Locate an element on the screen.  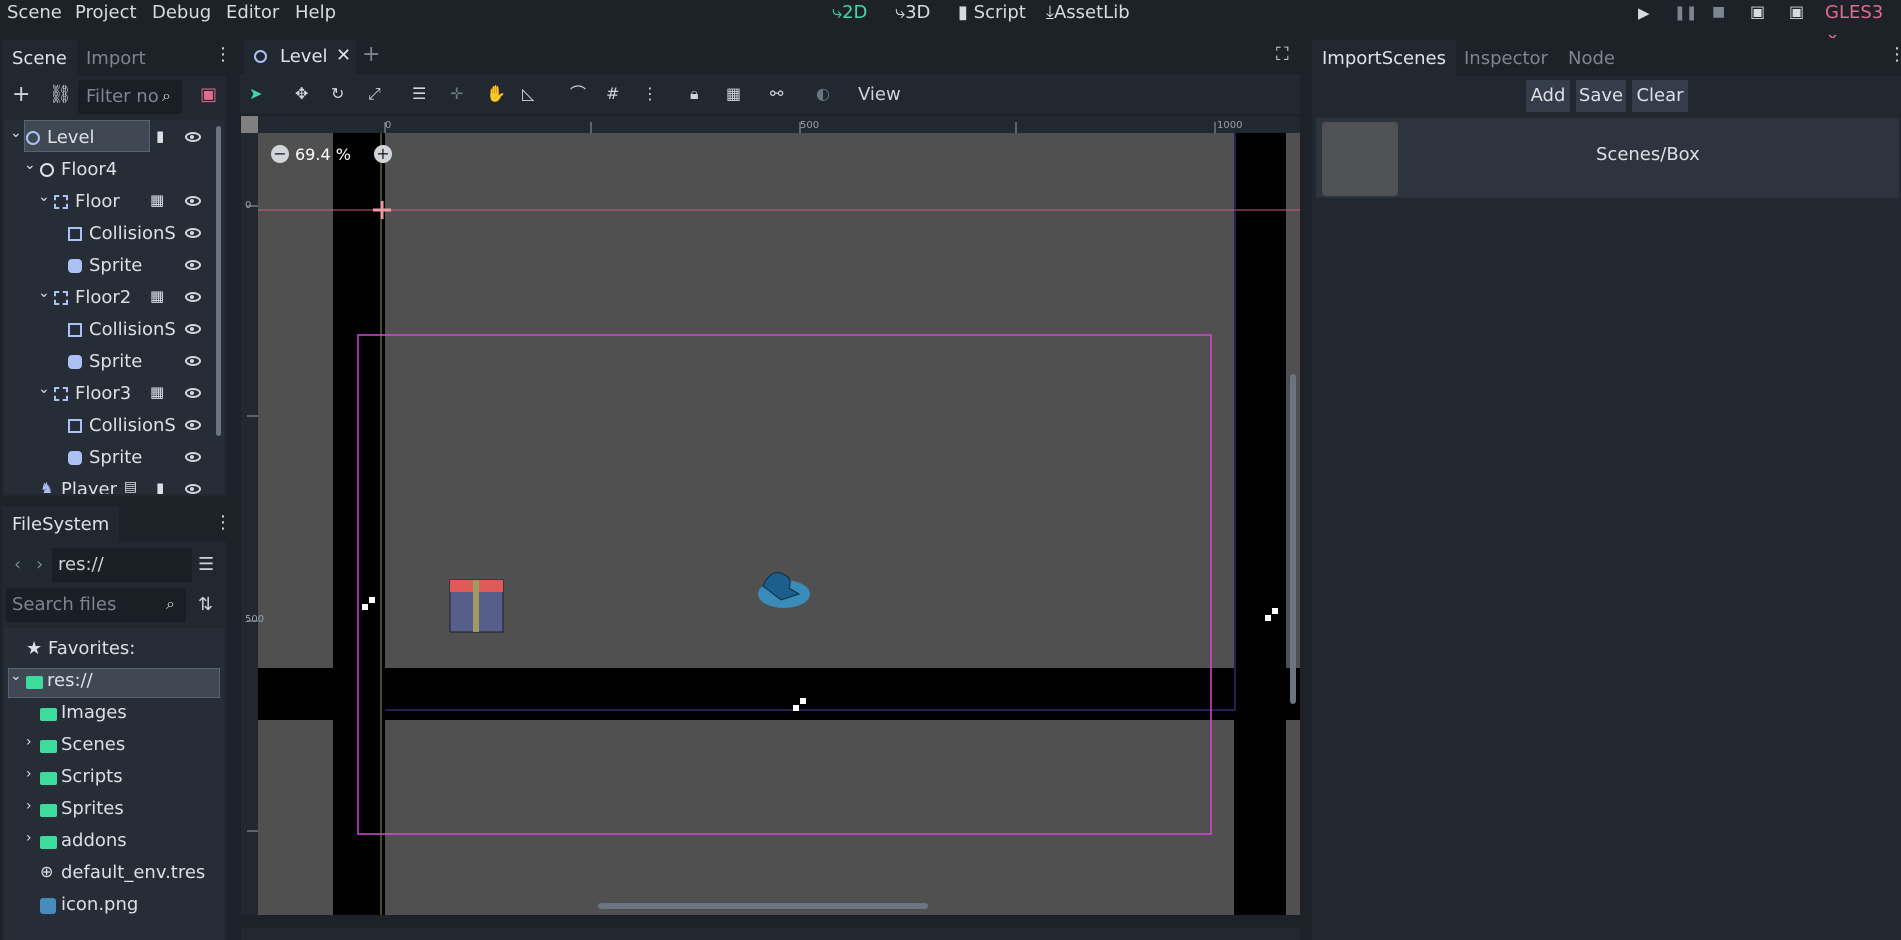
camera-icon: ▤ is located at coordinates (130, 486).